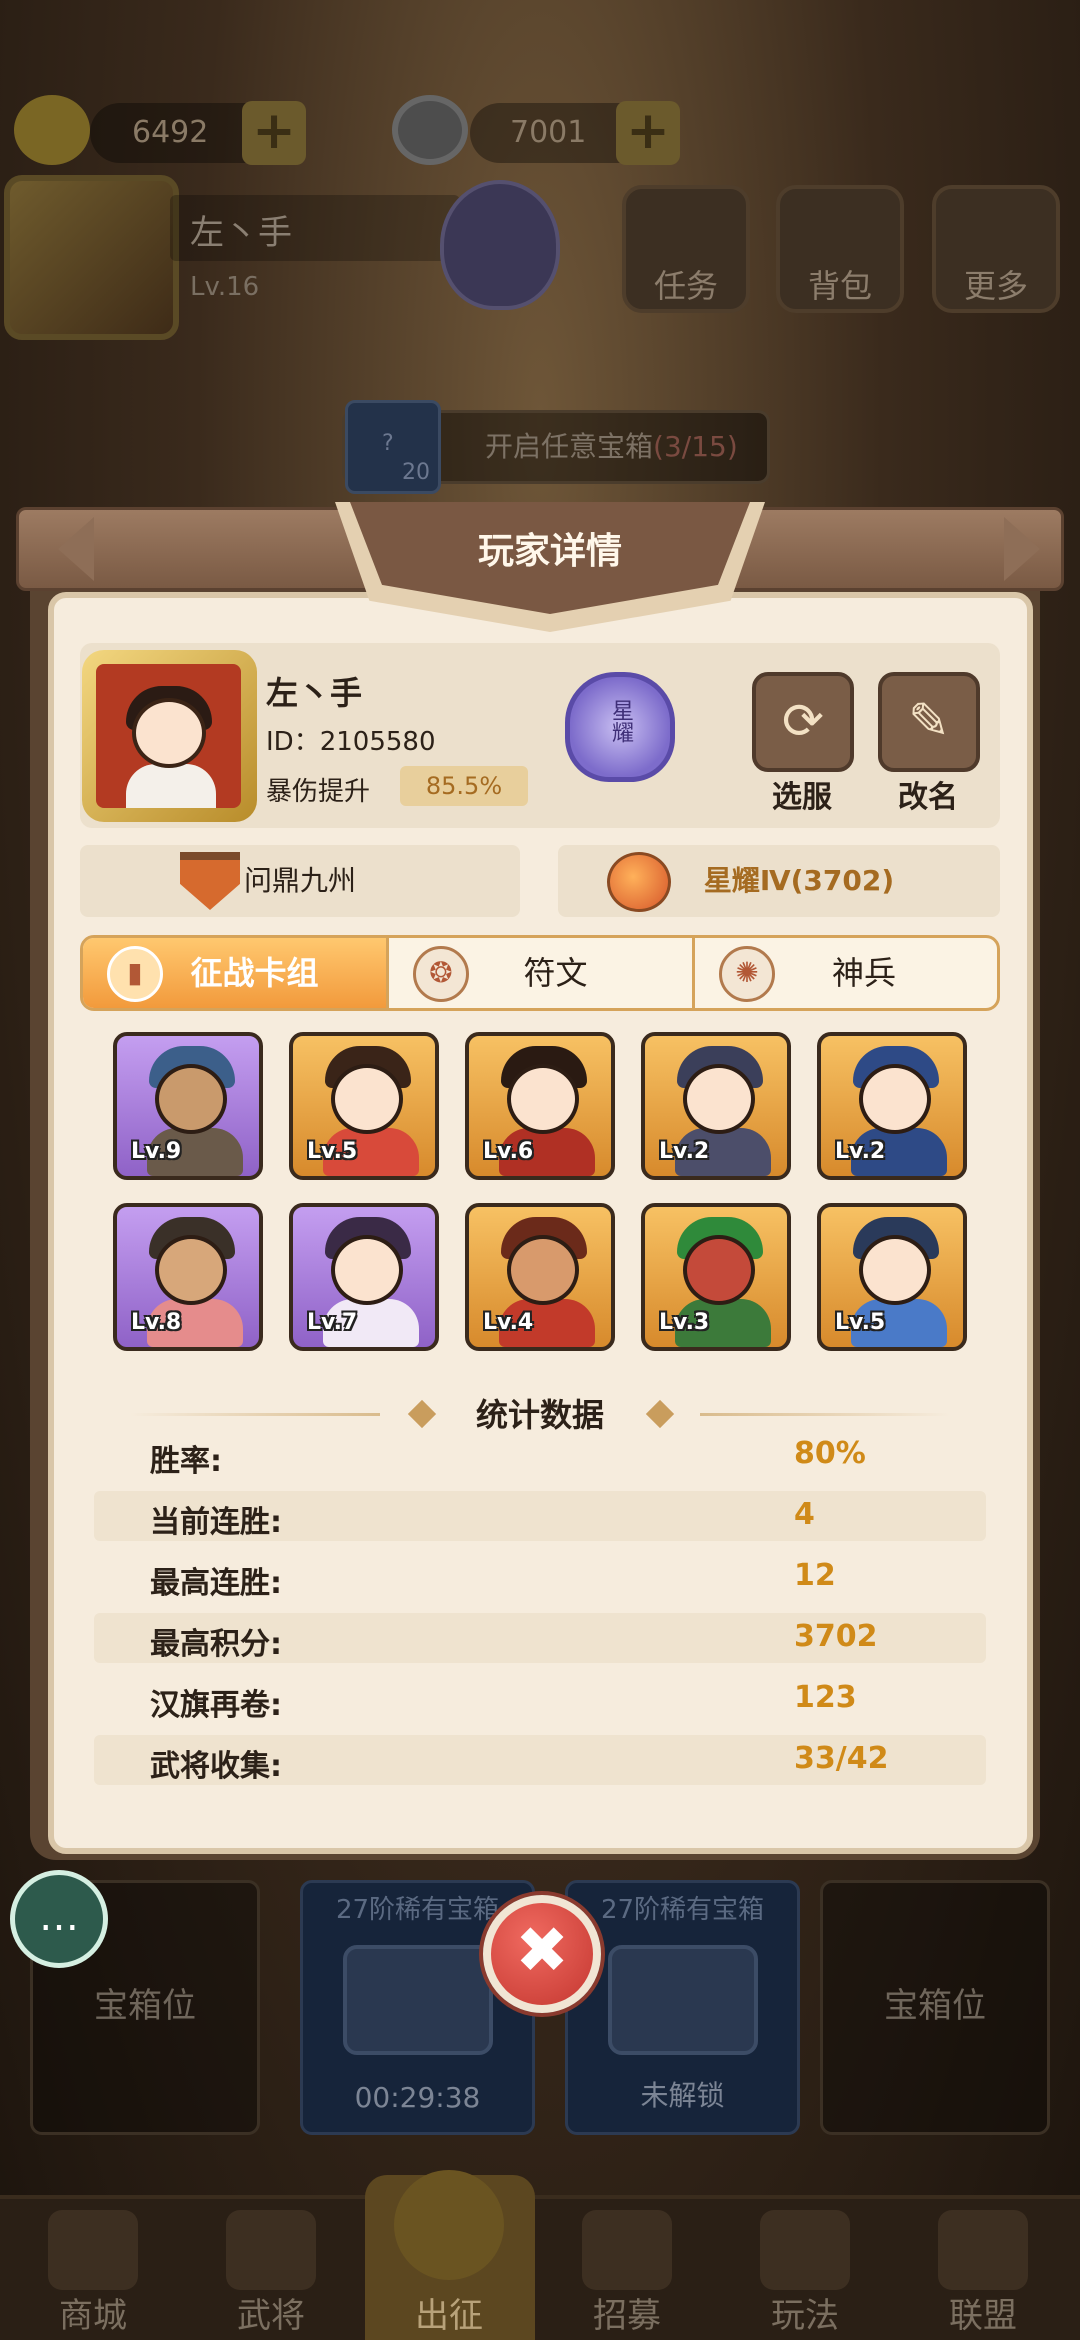 This screenshot has height=2340, width=1080. What do you see at coordinates (825, 1414) in the screenshot?
I see `stats-divider-right` at bounding box center [825, 1414].